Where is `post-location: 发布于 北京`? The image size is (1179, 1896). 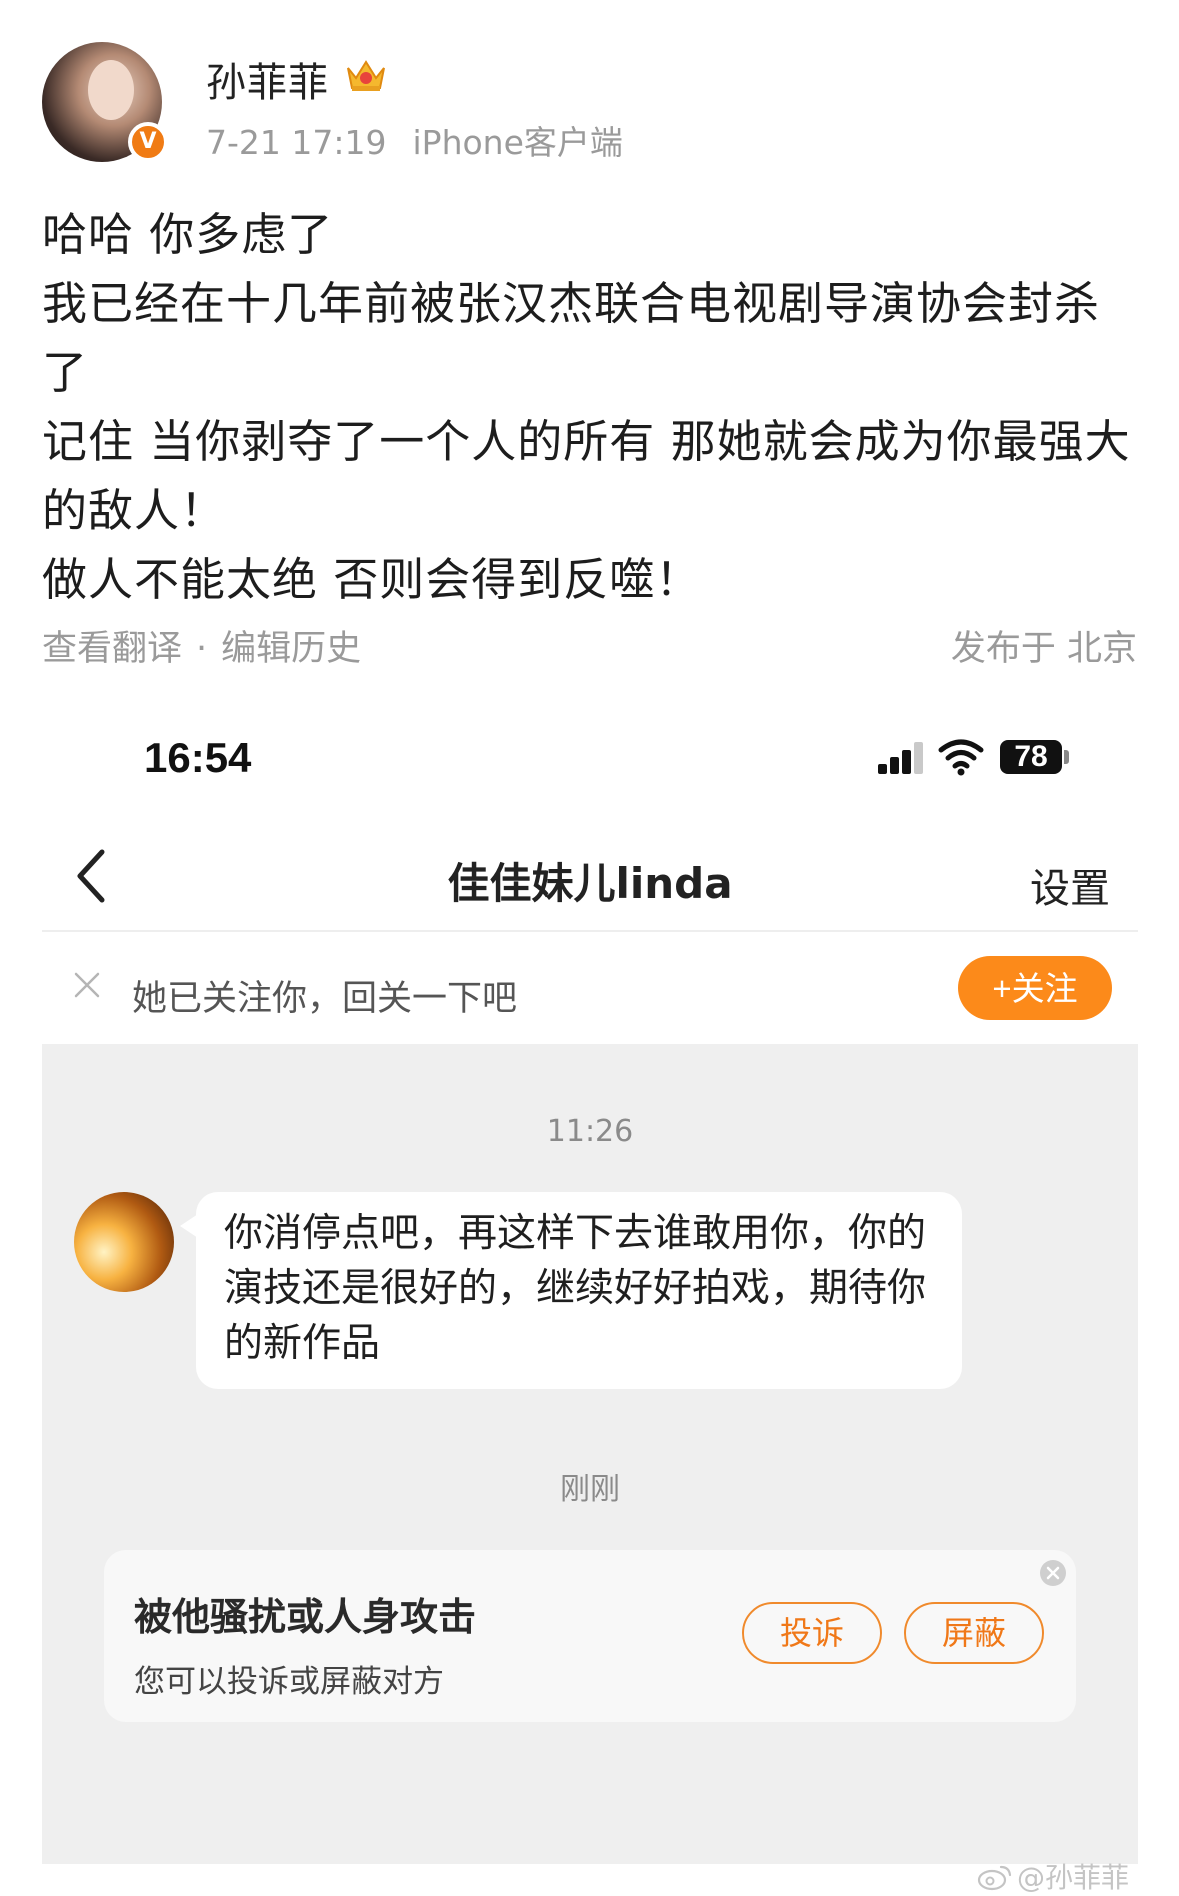
post-location: 发布于 北京 is located at coordinates (1043, 649).